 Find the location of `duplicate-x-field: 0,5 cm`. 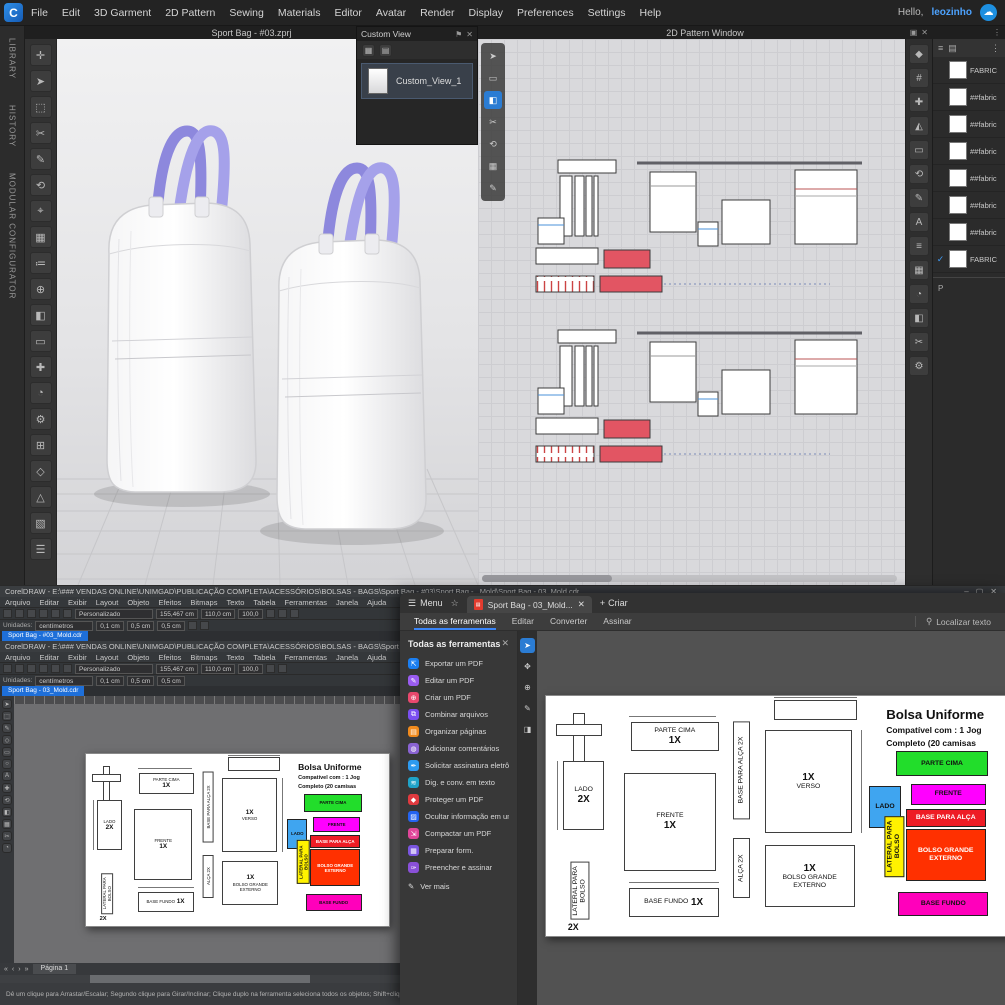

duplicate-x-field: 0,5 cm is located at coordinates (140, 625).